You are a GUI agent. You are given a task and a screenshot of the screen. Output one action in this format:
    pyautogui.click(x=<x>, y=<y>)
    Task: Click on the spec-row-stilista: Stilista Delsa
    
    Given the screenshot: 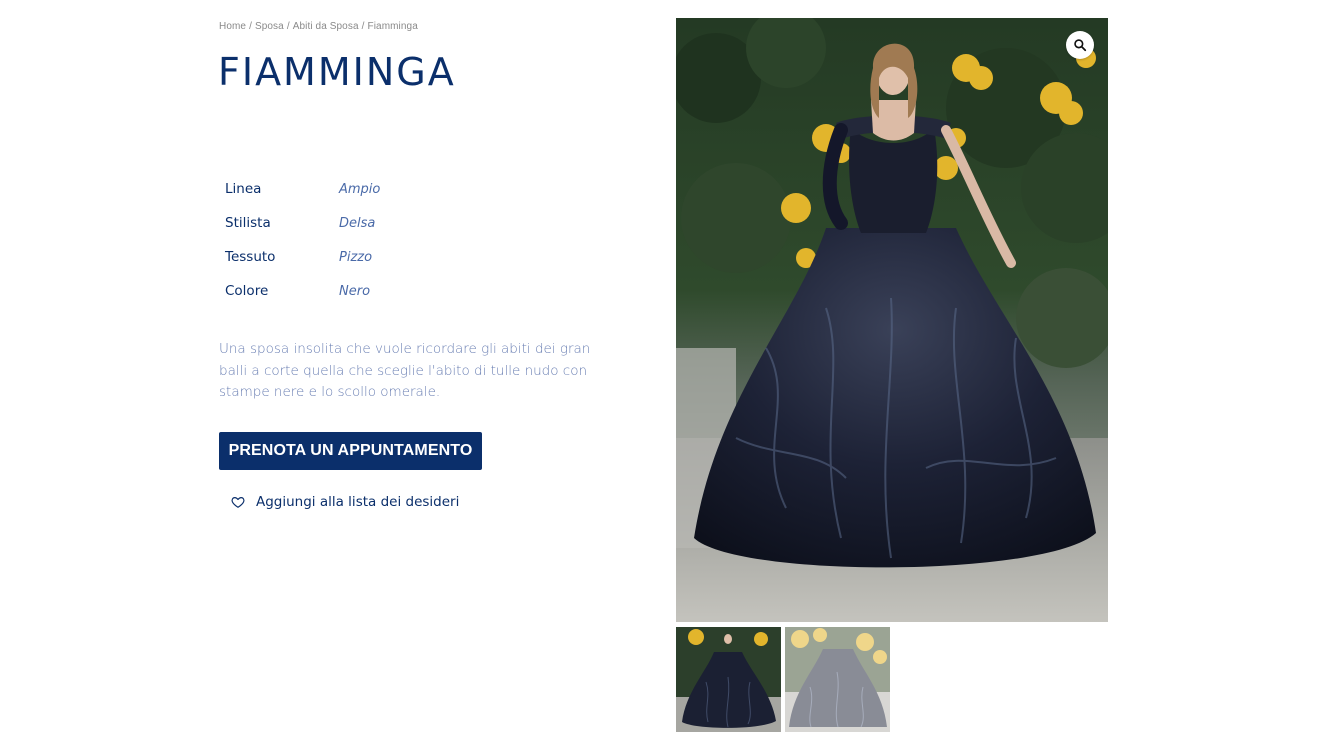 What is the action you would take?
    pyautogui.click(x=375, y=223)
    